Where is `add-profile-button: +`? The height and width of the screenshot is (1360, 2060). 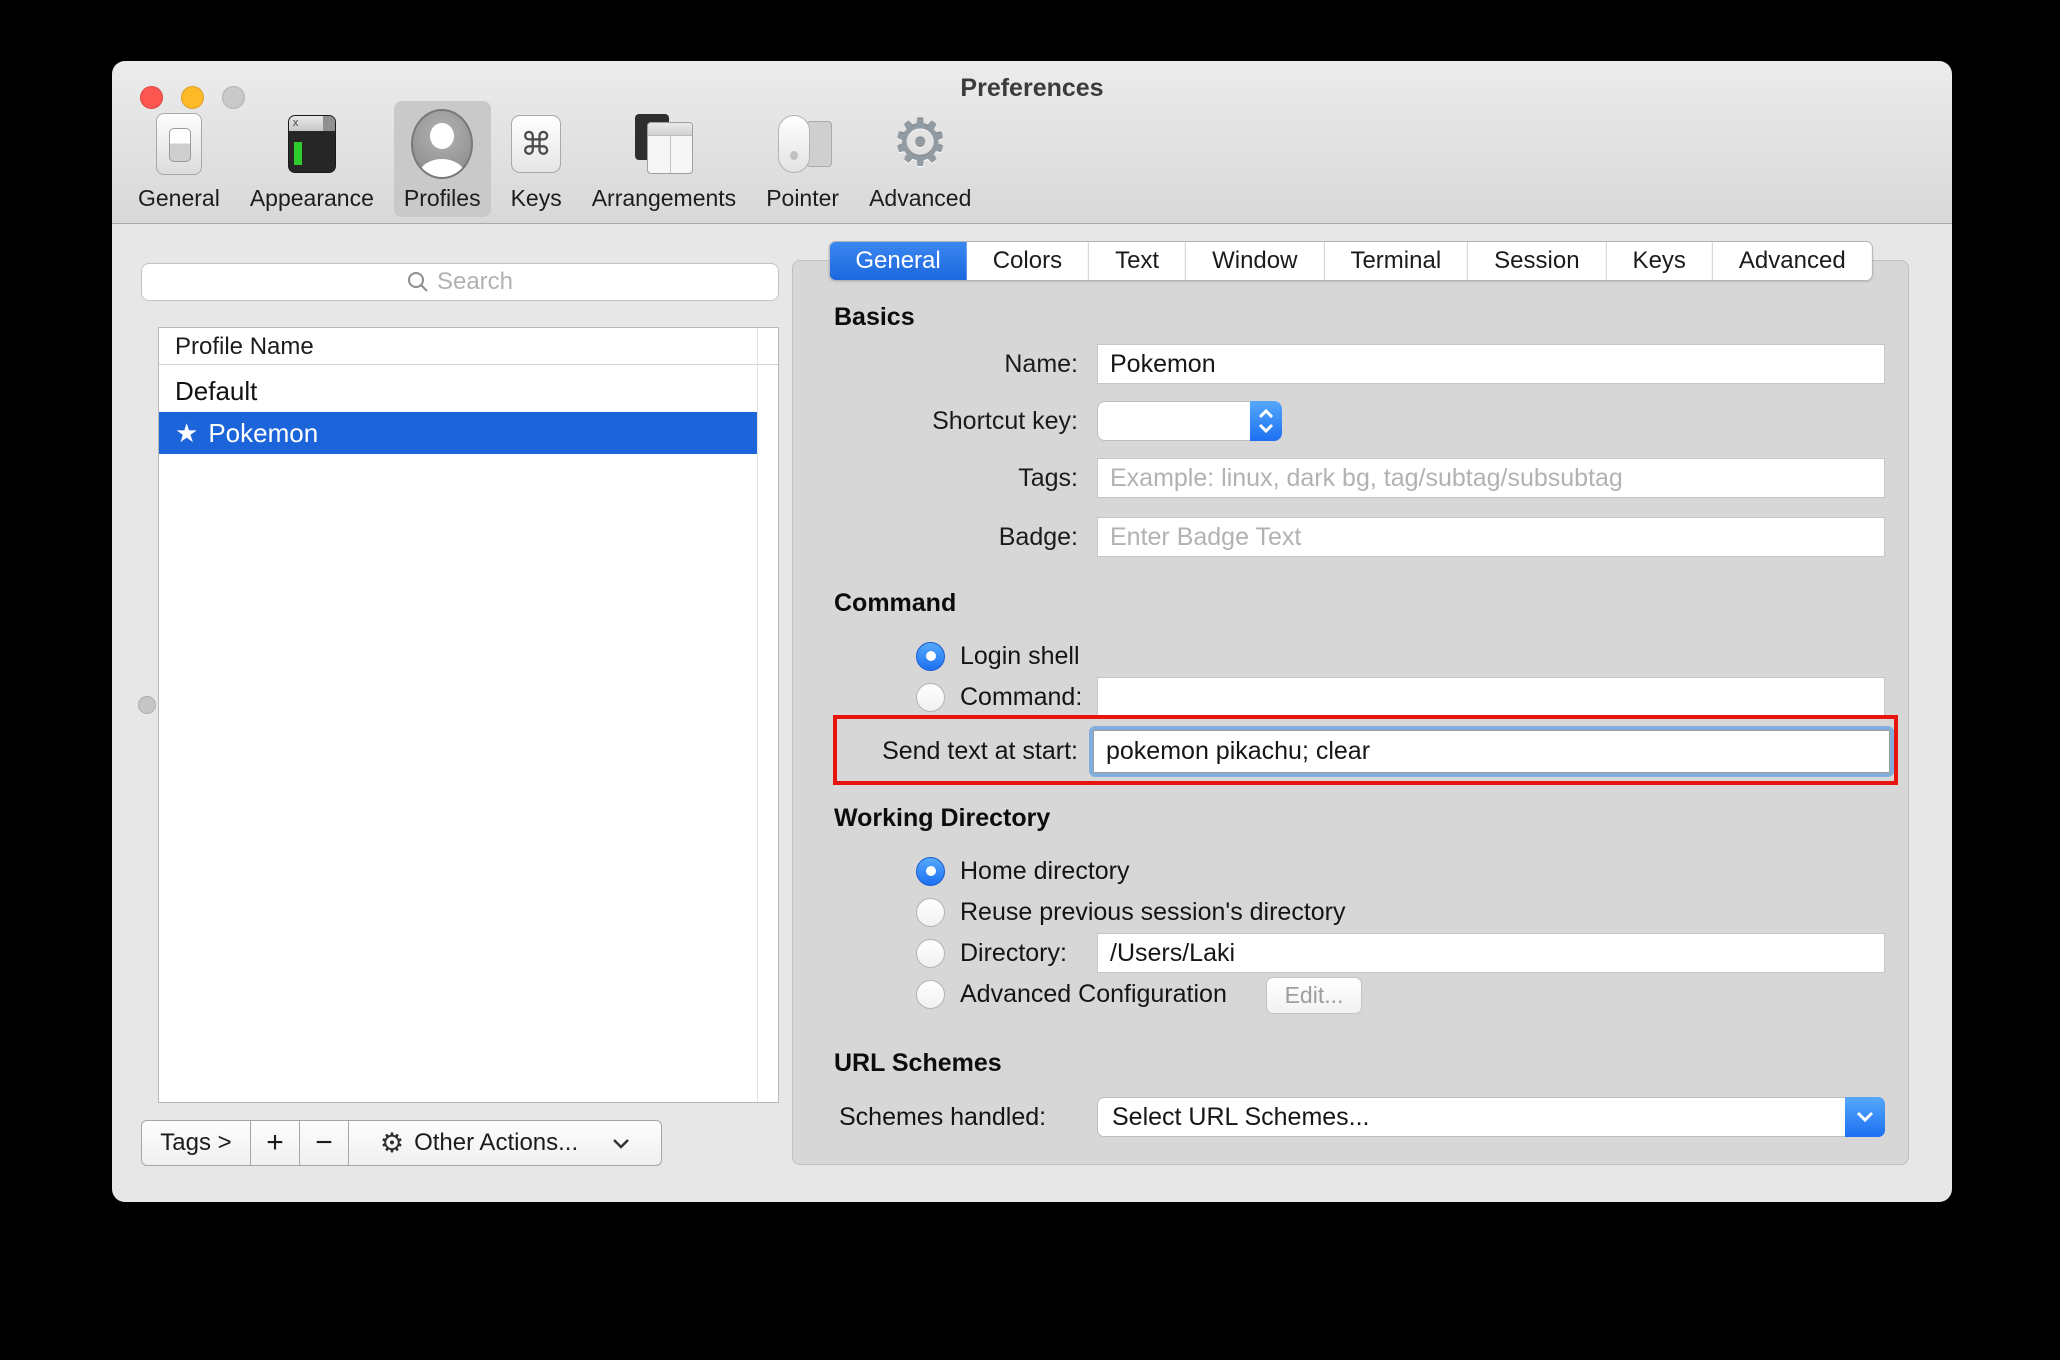 add-profile-button: + is located at coordinates (275, 1143).